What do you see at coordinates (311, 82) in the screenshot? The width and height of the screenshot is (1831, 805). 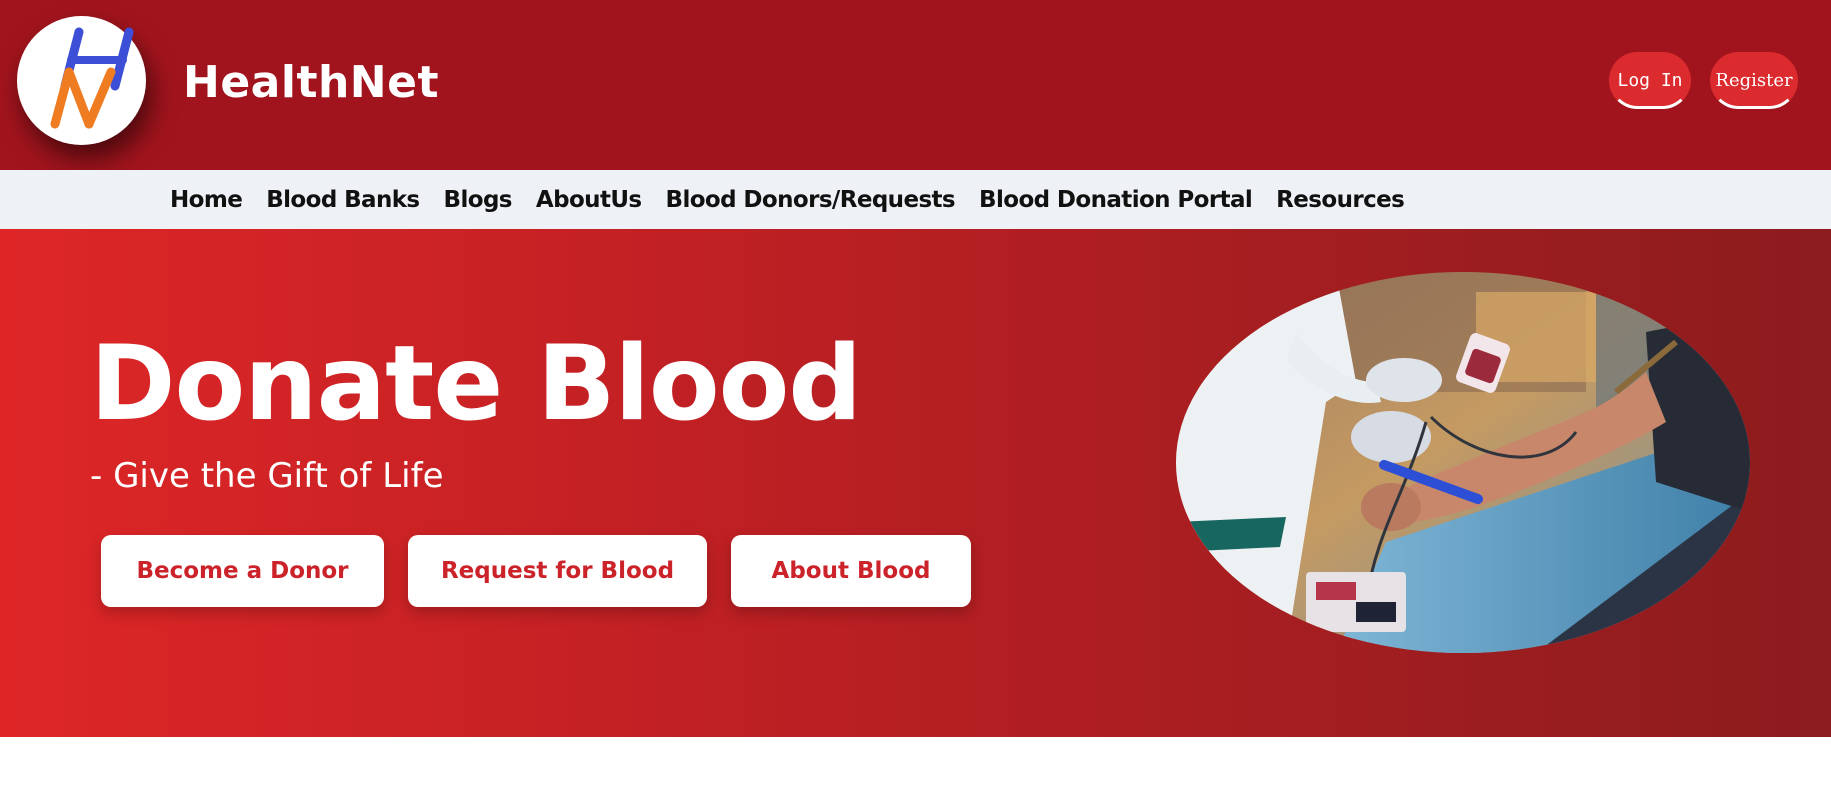 I see `brand-name: HealthNet` at bounding box center [311, 82].